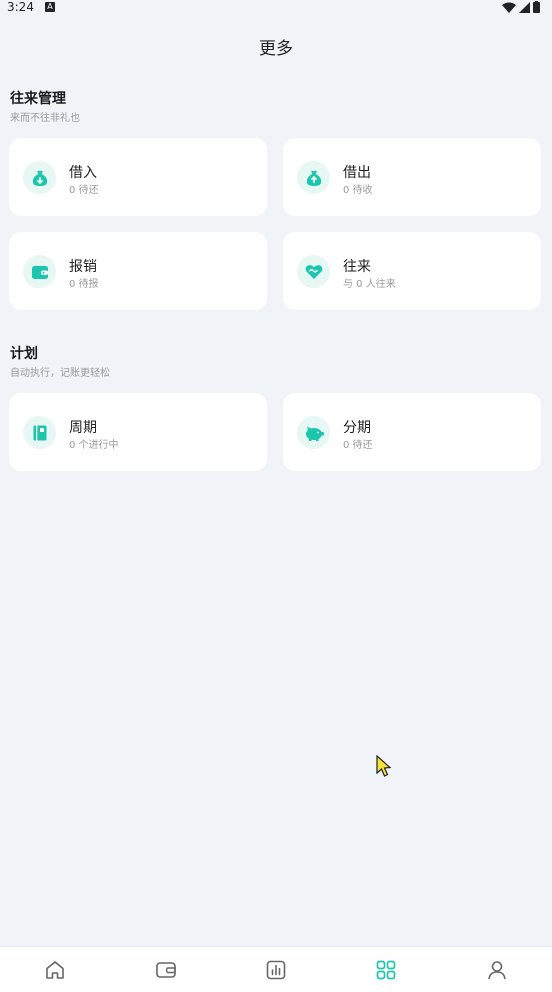 This screenshot has width=552, height=992. What do you see at coordinates (138, 271) in the screenshot?
I see `card-reimburse: 报销 0 待报` at bounding box center [138, 271].